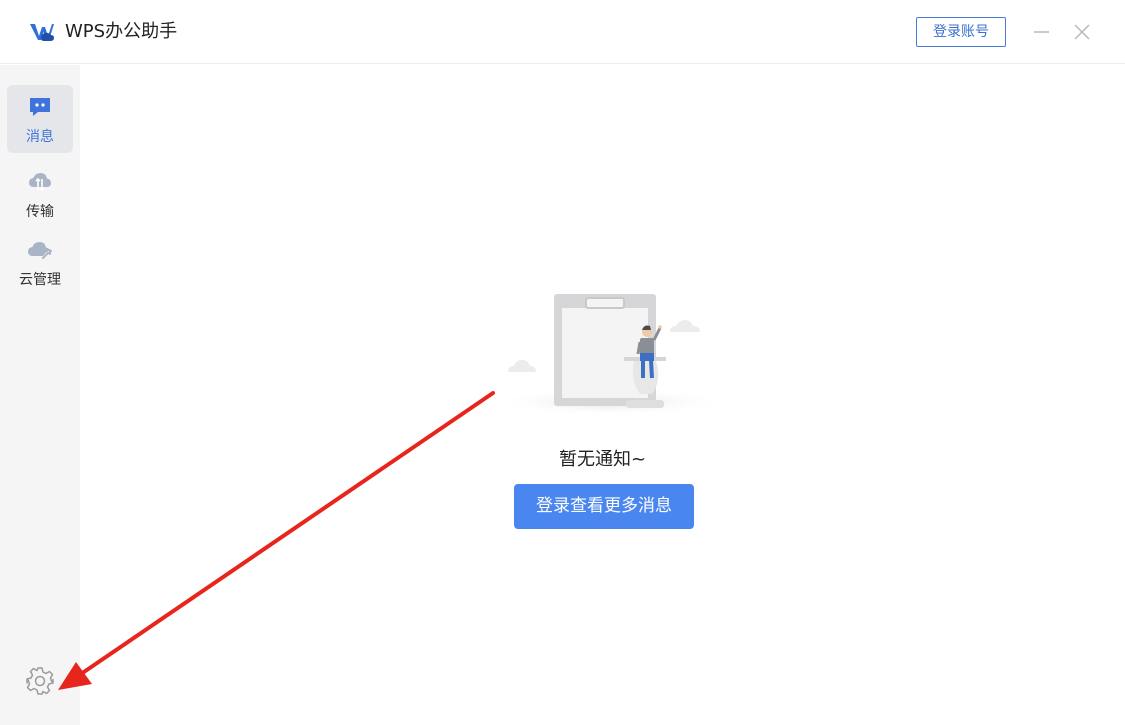  I want to click on message-bubble-icon, so click(40, 107).